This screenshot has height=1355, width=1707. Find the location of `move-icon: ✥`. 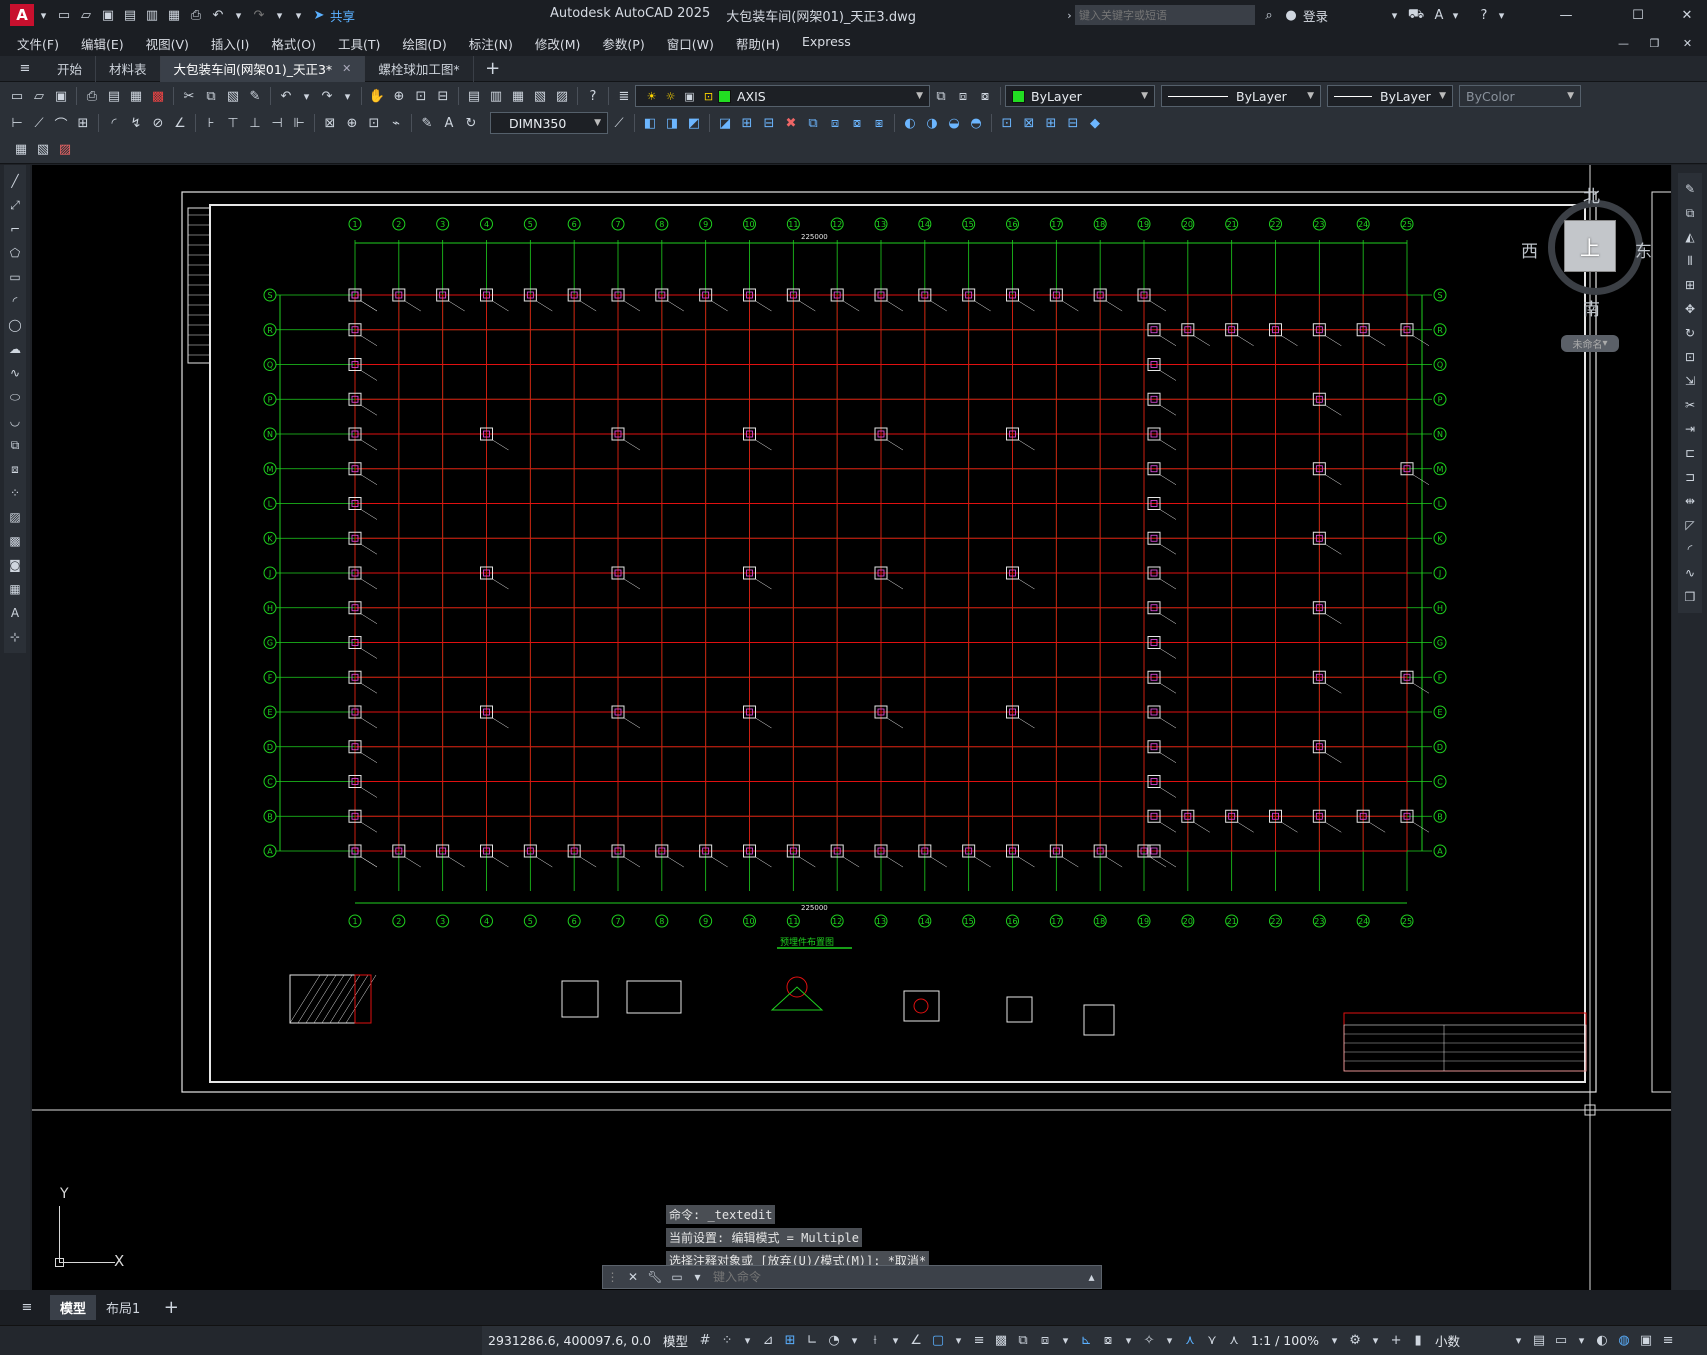

move-icon: ✥ is located at coordinates (1690, 309).